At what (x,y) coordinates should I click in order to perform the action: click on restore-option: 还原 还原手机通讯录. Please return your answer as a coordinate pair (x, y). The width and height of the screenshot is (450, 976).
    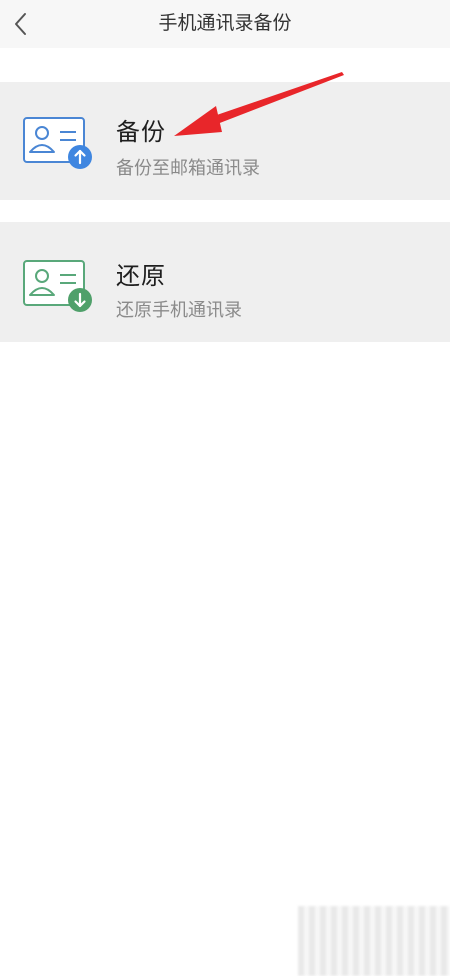
    Looking at the image, I should click on (225, 282).